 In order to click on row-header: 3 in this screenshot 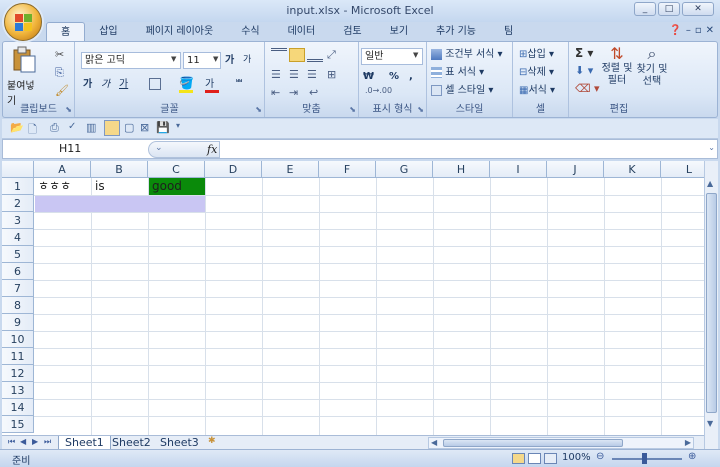, I will do `click(18, 220)`.